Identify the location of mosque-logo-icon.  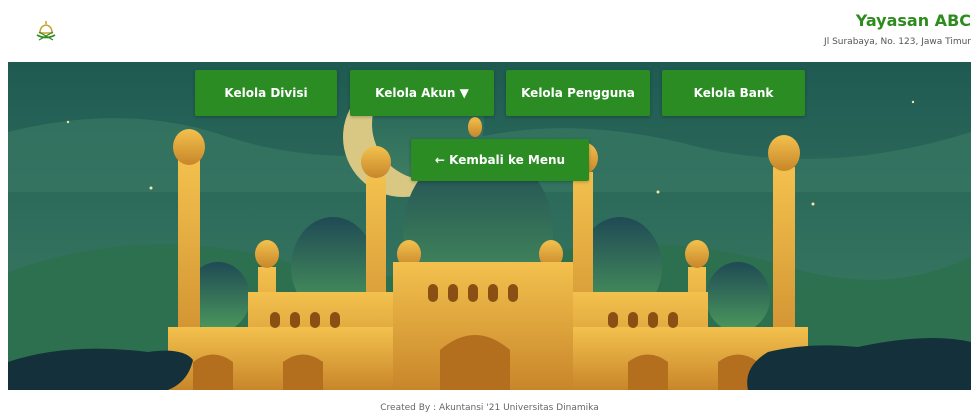
(46, 31).